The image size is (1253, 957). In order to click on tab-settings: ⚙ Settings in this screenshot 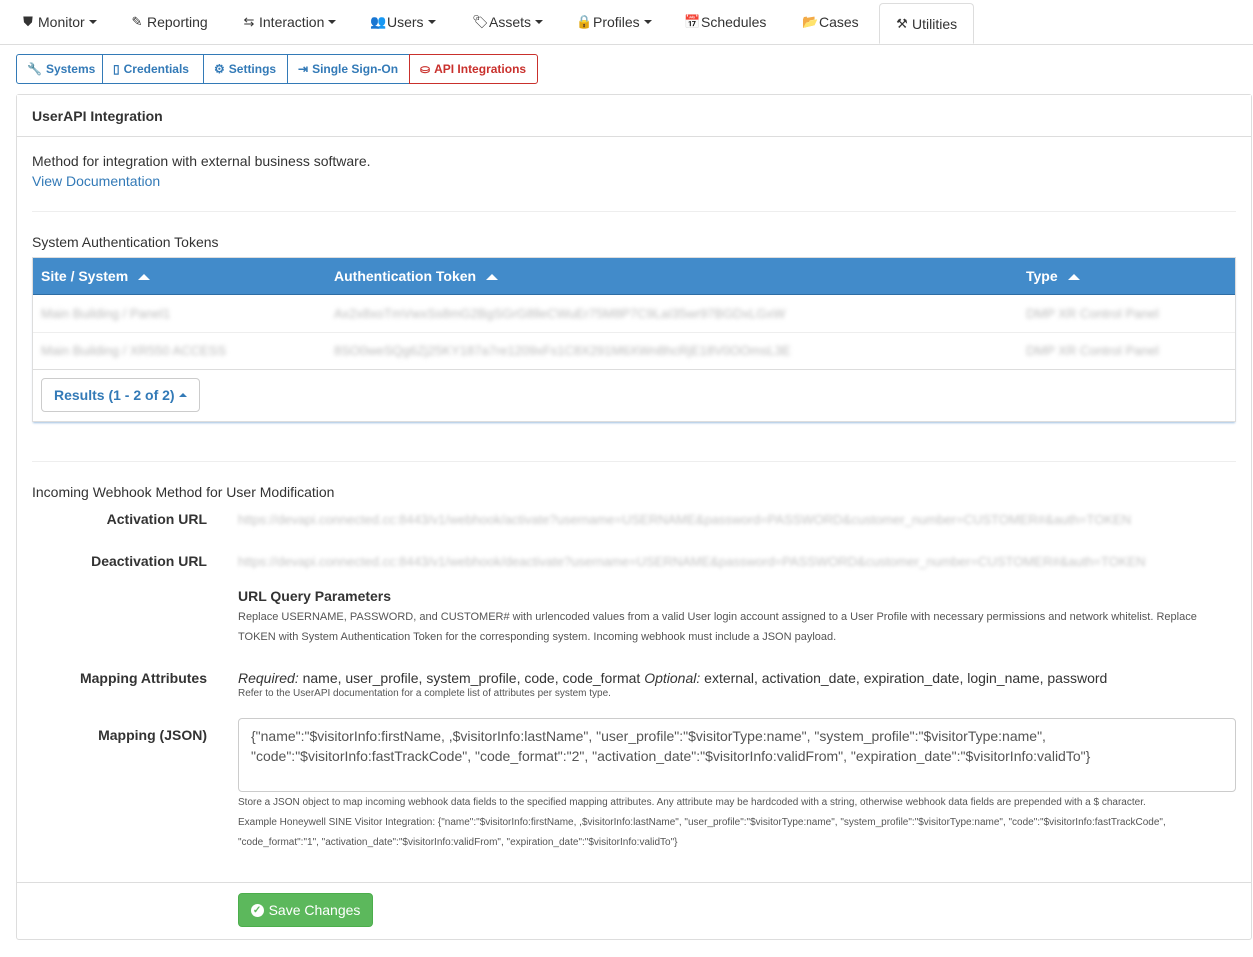, I will do `click(245, 69)`.